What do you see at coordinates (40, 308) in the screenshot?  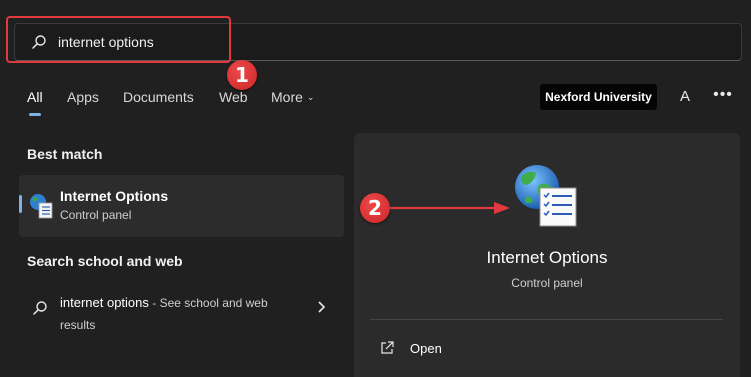 I see `search-icon` at bounding box center [40, 308].